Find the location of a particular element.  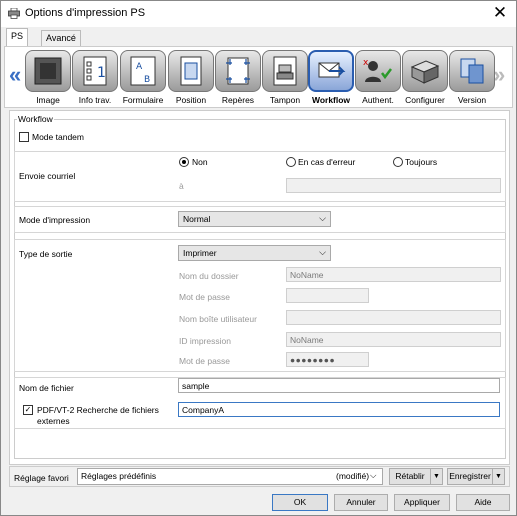

job-info-icon: 1 is located at coordinates (95, 71).